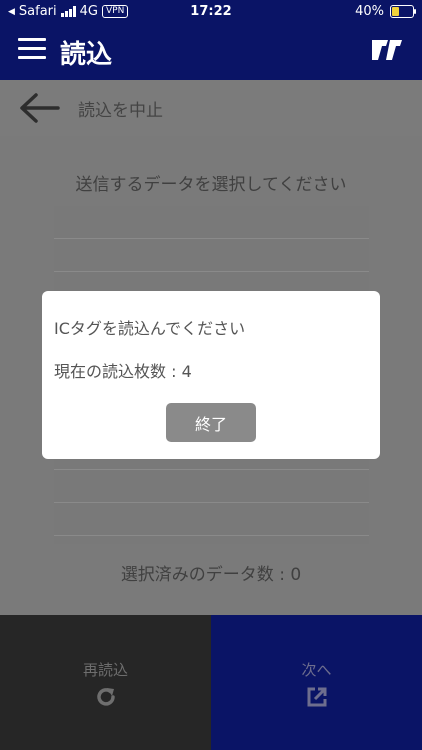 The image size is (422, 750). Describe the element at coordinates (211, 422) in the screenshot. I see `finish-button: 終了` at that location.